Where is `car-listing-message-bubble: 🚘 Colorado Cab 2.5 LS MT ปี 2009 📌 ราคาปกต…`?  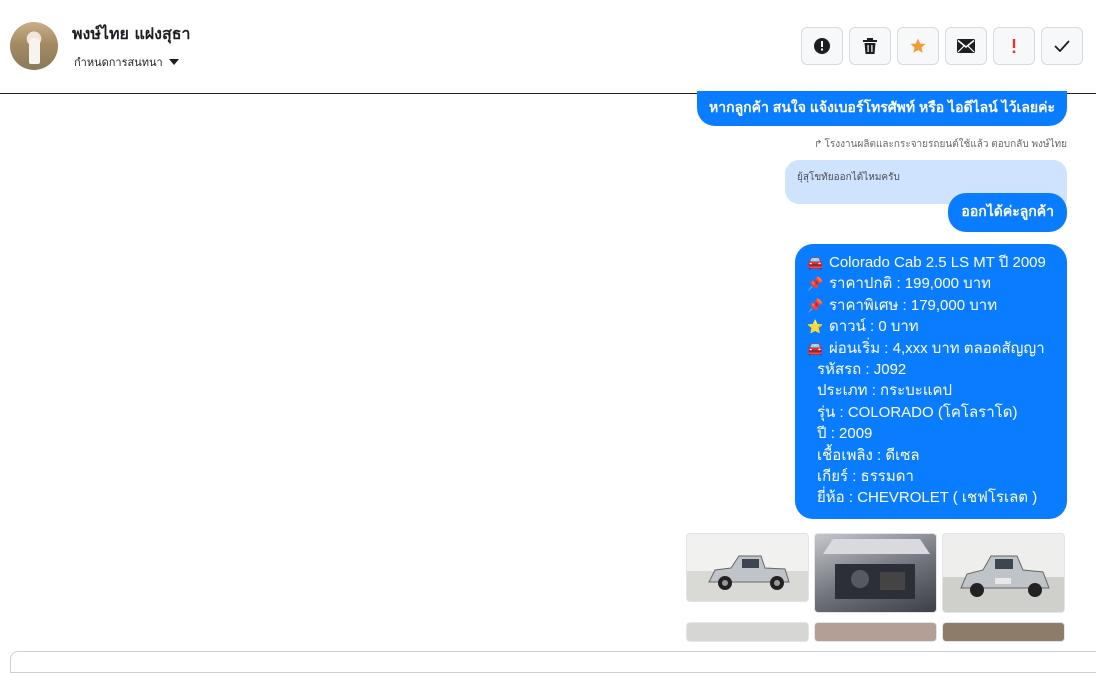
car-listing-message-bubble: 🚘 Colorado Cab 2.5 LS MT ปี 2009 📌 ราคาปกต… is located at coordinates (931, 381).